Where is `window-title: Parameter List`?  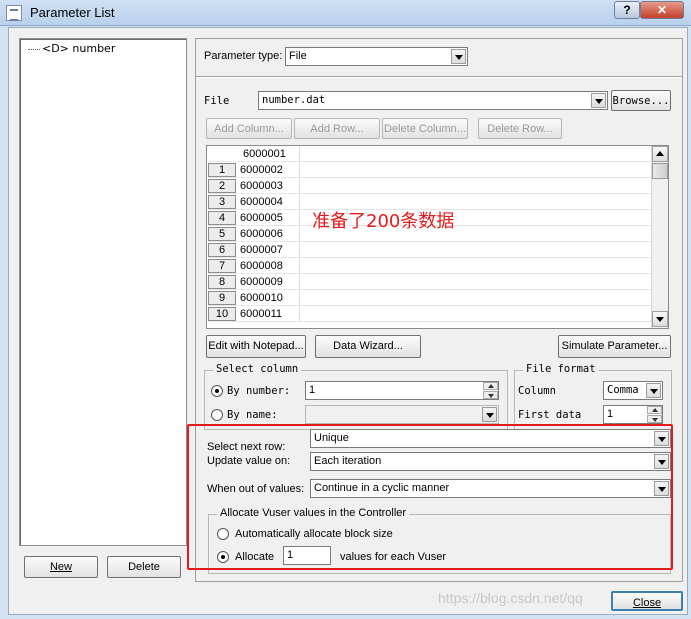 window-title: Parameter List is located at coordinates (72, 12).